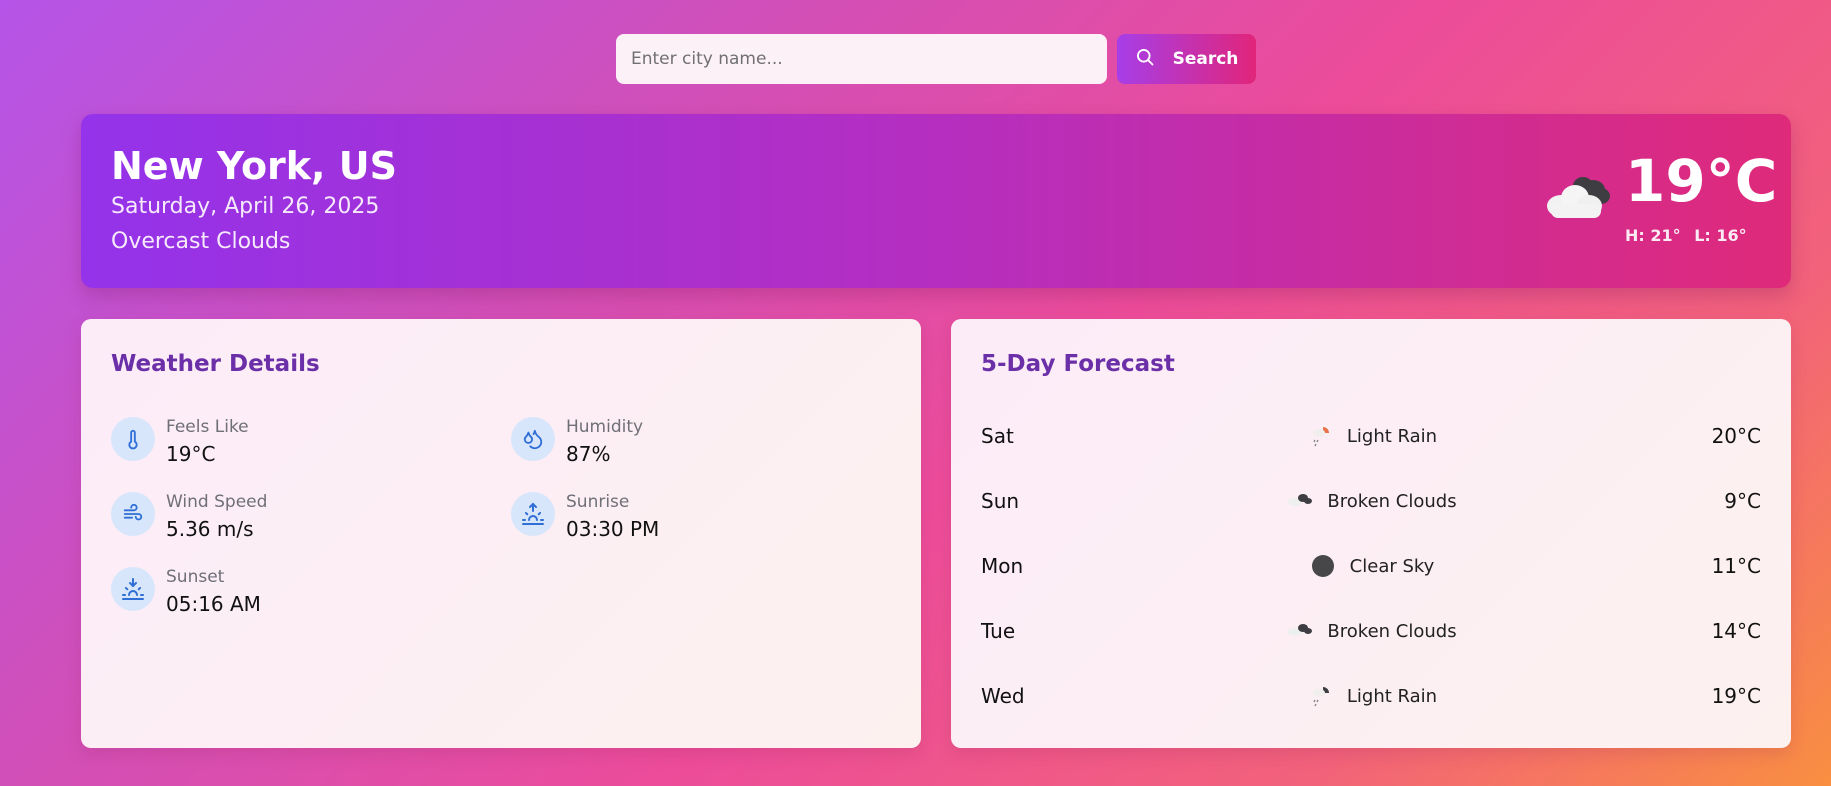 This screenshot has width=1831, height=786. What do you see at coordinates (1720, 235) in the screenshot?
I see `low-temperature: L: 16°` at bounding box center [1720, 235].